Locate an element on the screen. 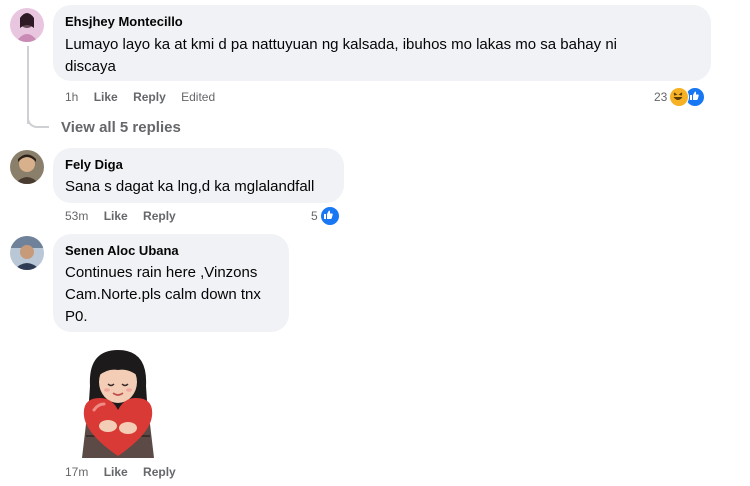 The image size is (750, 486). comment-time: 17m is located at coordinates (76, 472).